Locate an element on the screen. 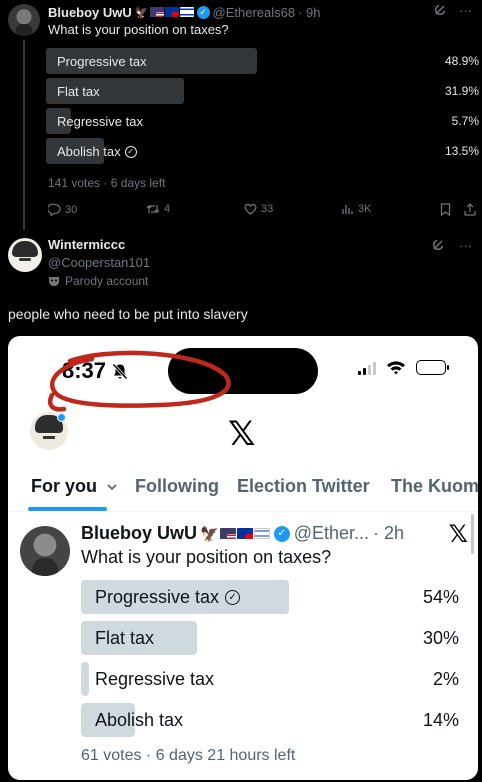 This screenshot has height=782, width=482. tab-election-twitter: Election Twitter is located at coordinates (303, 486).